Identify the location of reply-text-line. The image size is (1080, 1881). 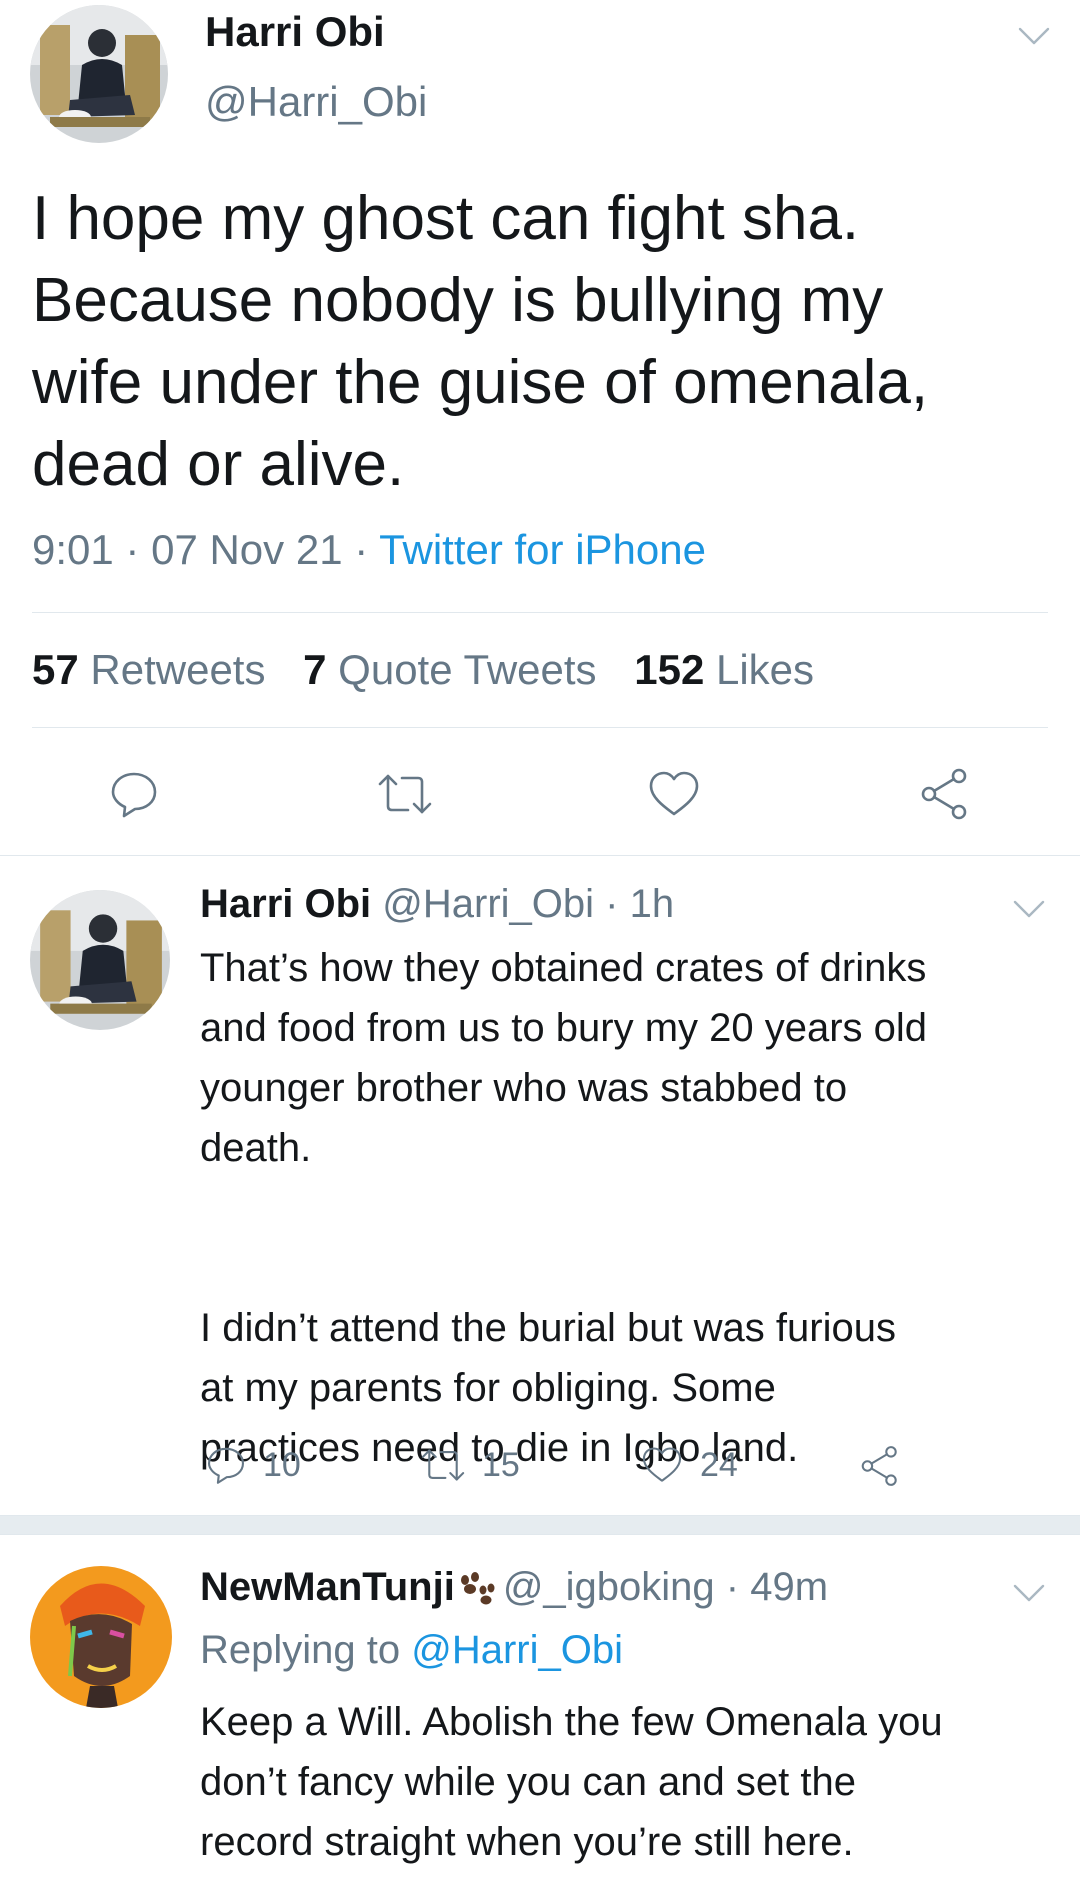
(630, 1208).